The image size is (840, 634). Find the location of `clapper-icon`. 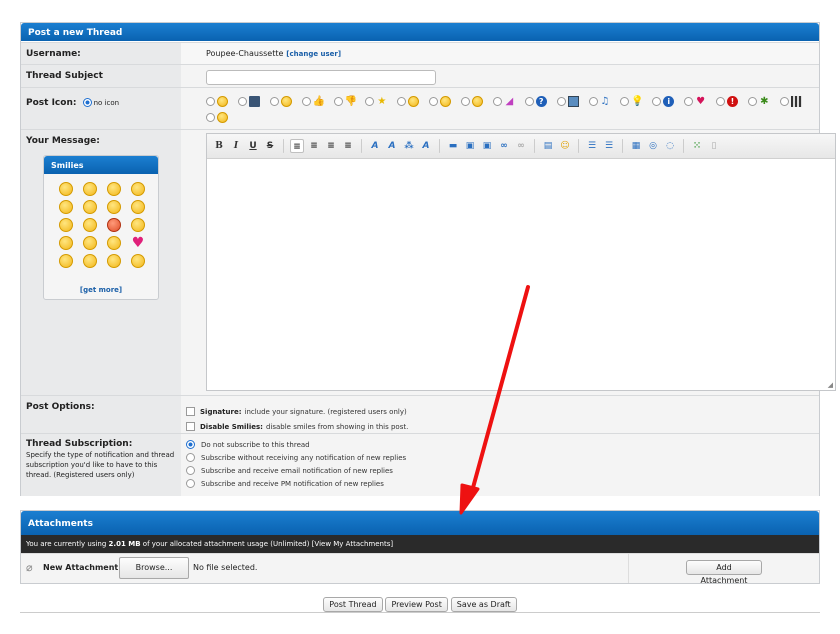

clapper-icon is located at coordinates (796, 101).